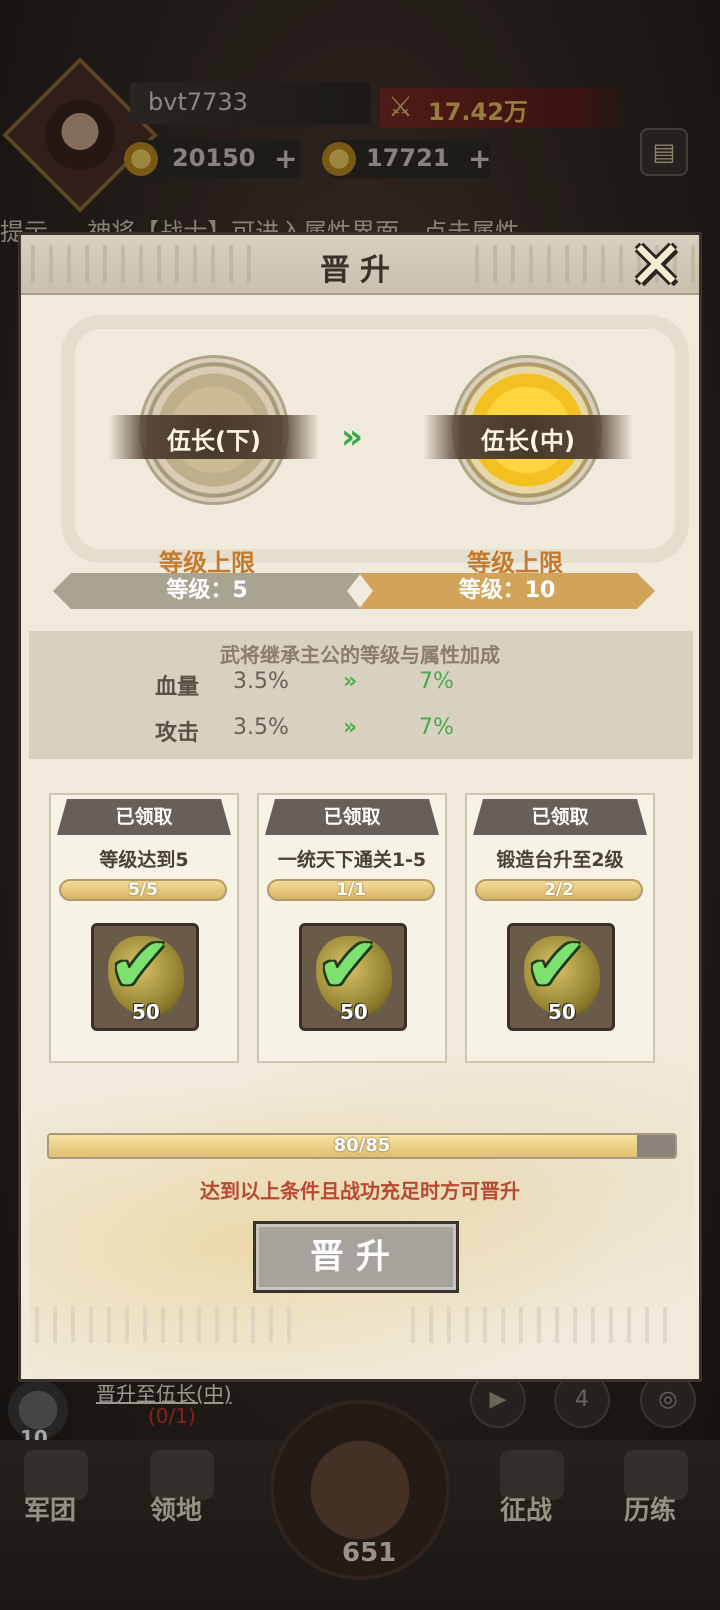 This screenshot has height=1610, width=720. I want to click on dialog-title: 晋升, so click(360, 270).